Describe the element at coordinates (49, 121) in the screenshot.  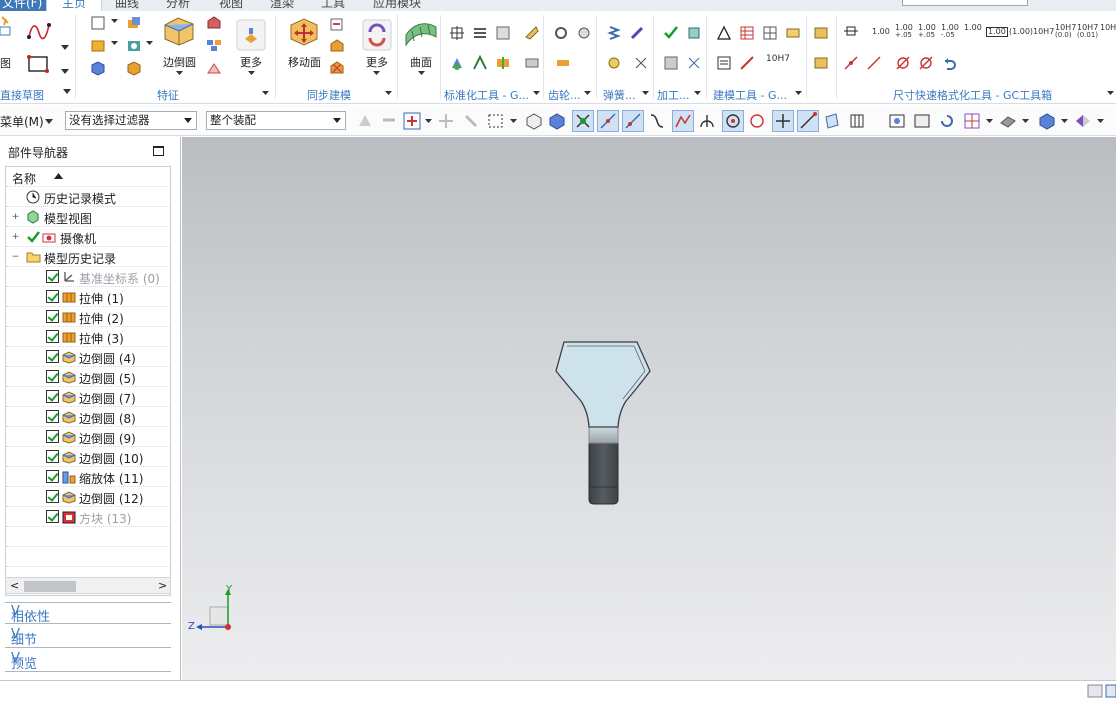
I see `menu-dropdown-icon` at that location.